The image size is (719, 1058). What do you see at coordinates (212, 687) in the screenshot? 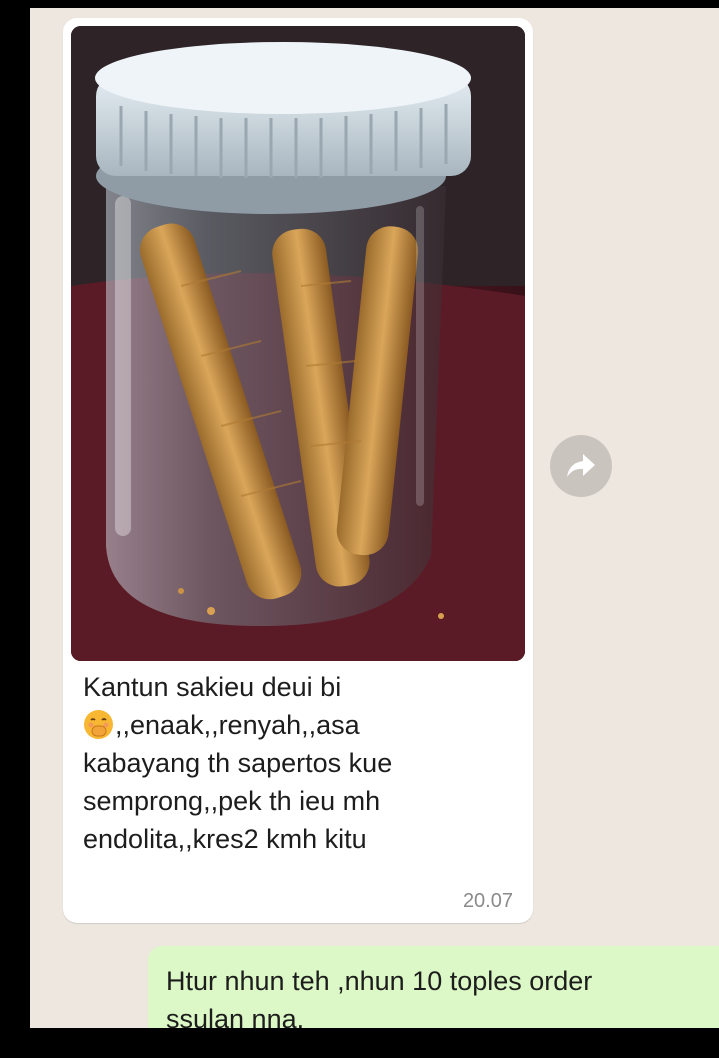
I see `caption-line: Kantun sakieu deui bi` at bounding box center [212, 687].